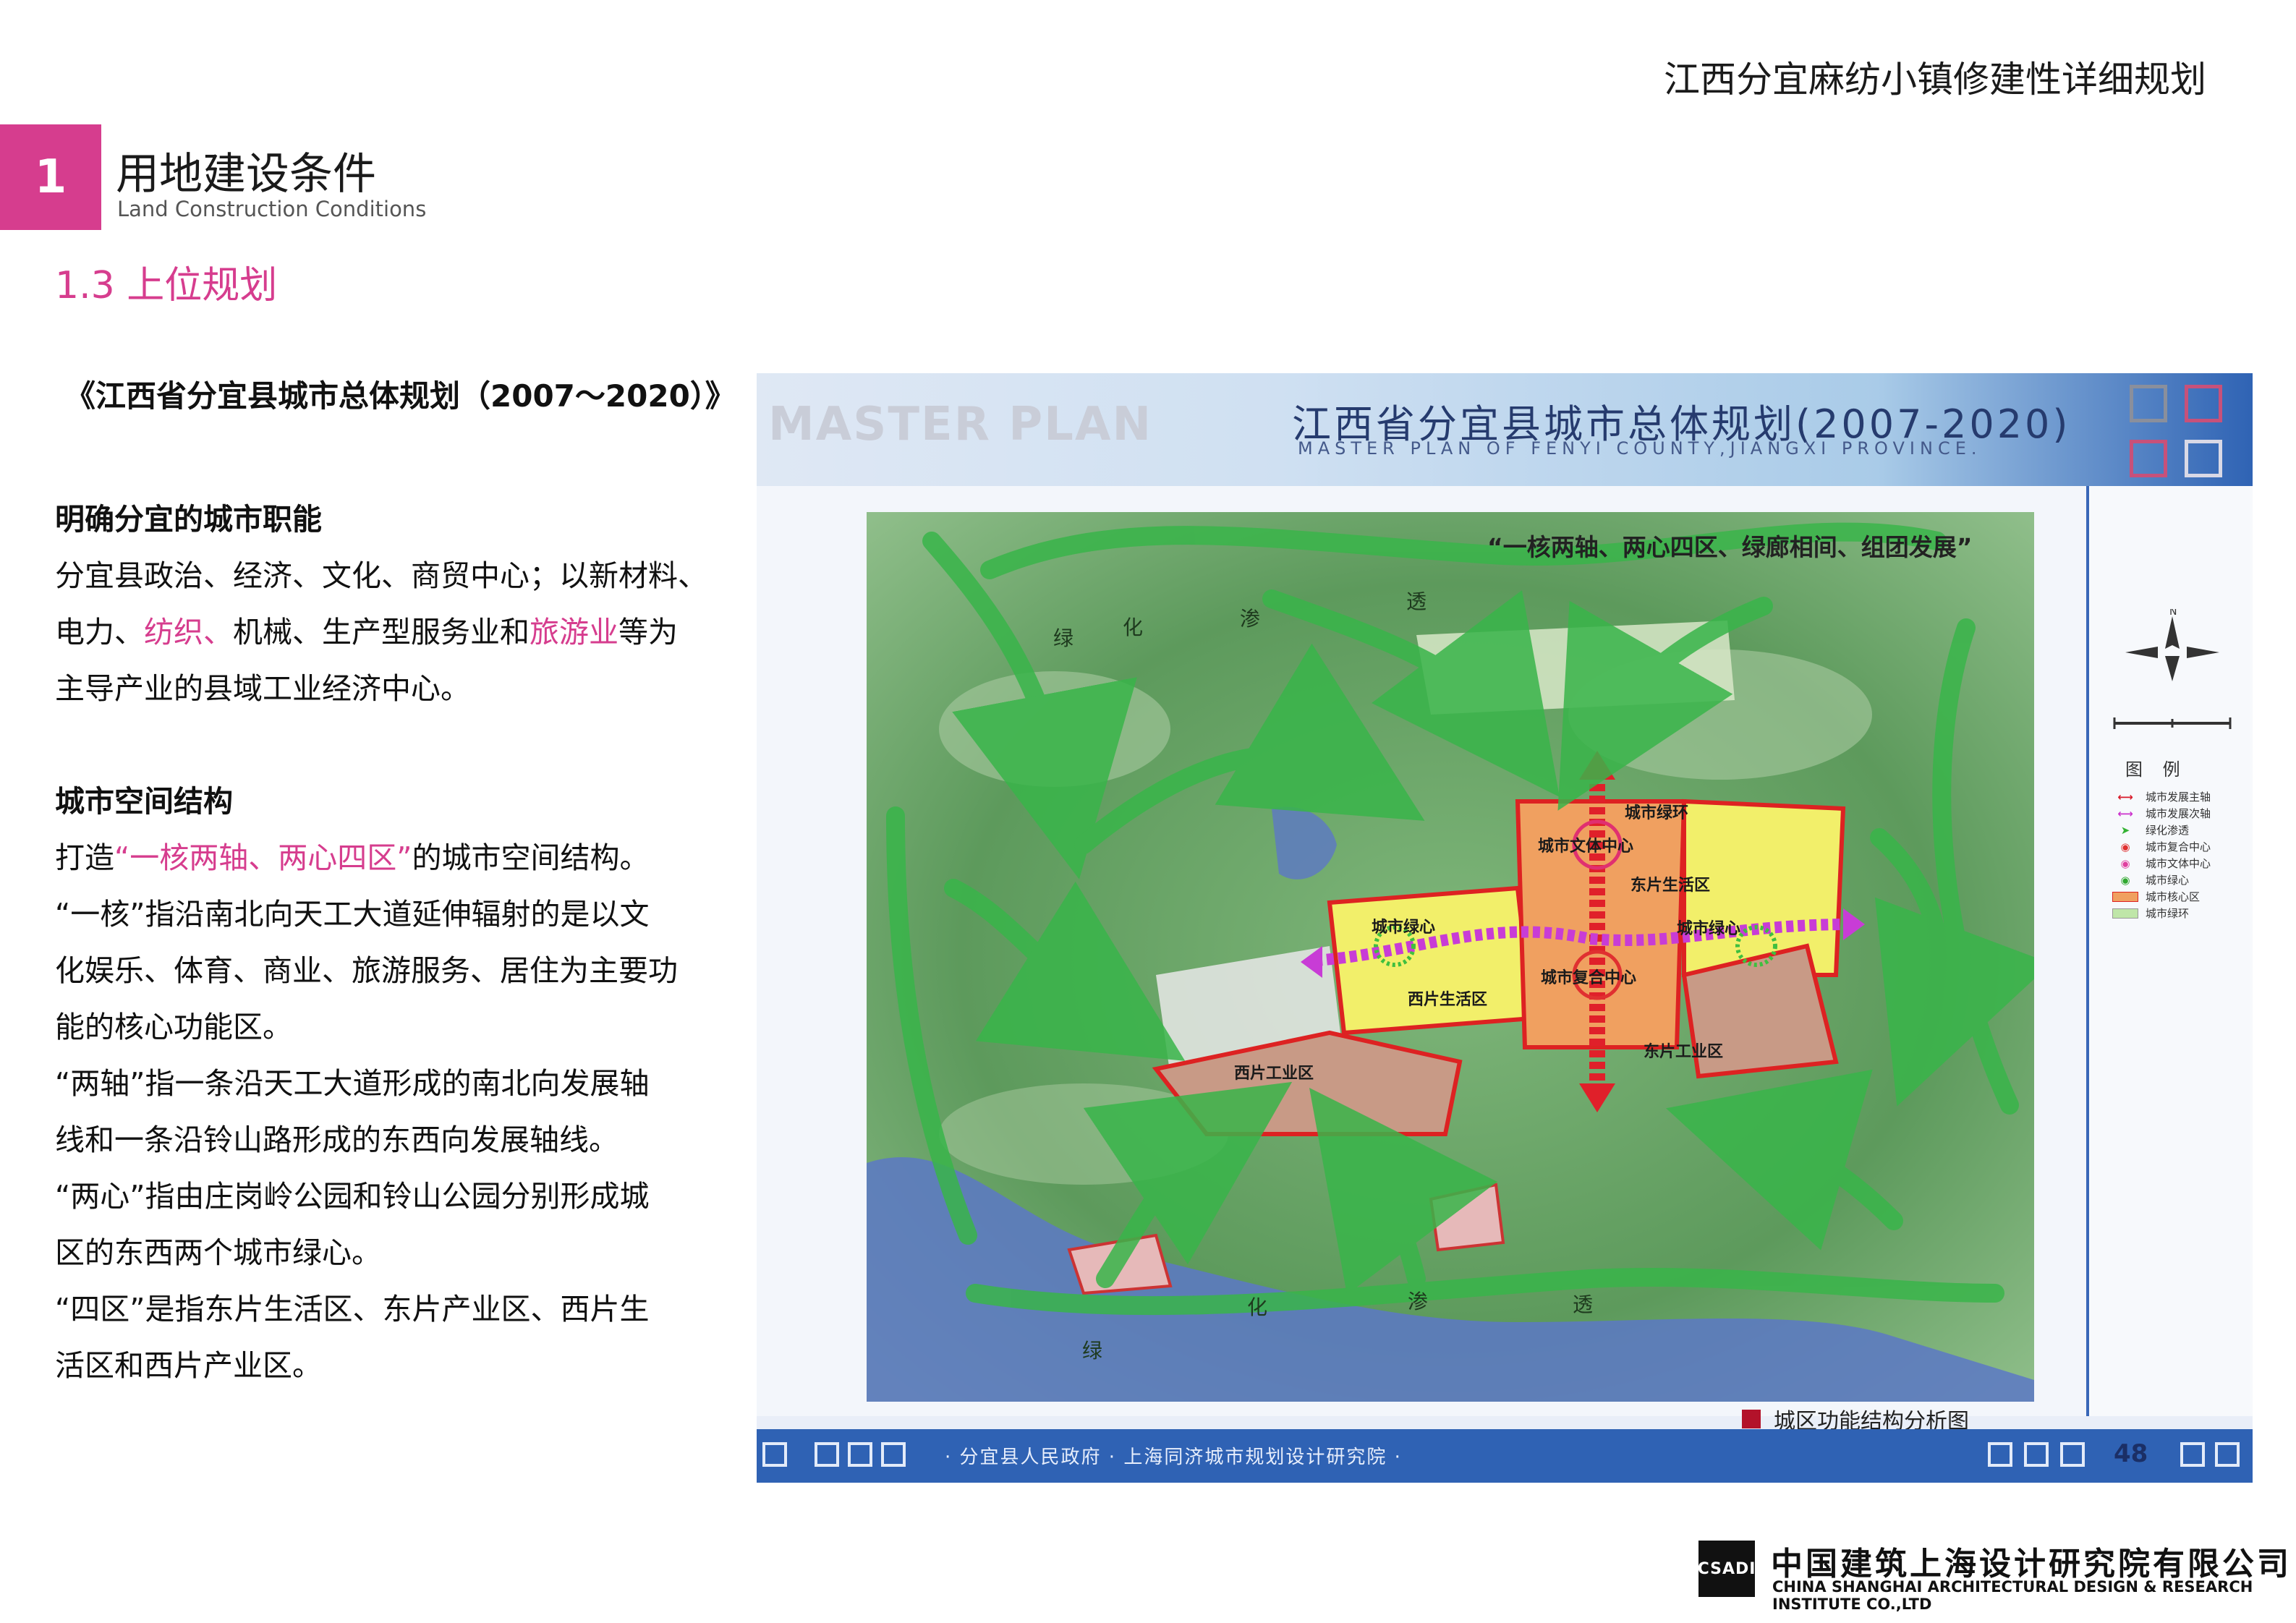 The width and height of the screenshot is (2296, 1623). What do you see at coordinates (1448, 1000) in the screenshot?
I see `label-west-living: 西片生活区` at bounding box center [1448, 1000].